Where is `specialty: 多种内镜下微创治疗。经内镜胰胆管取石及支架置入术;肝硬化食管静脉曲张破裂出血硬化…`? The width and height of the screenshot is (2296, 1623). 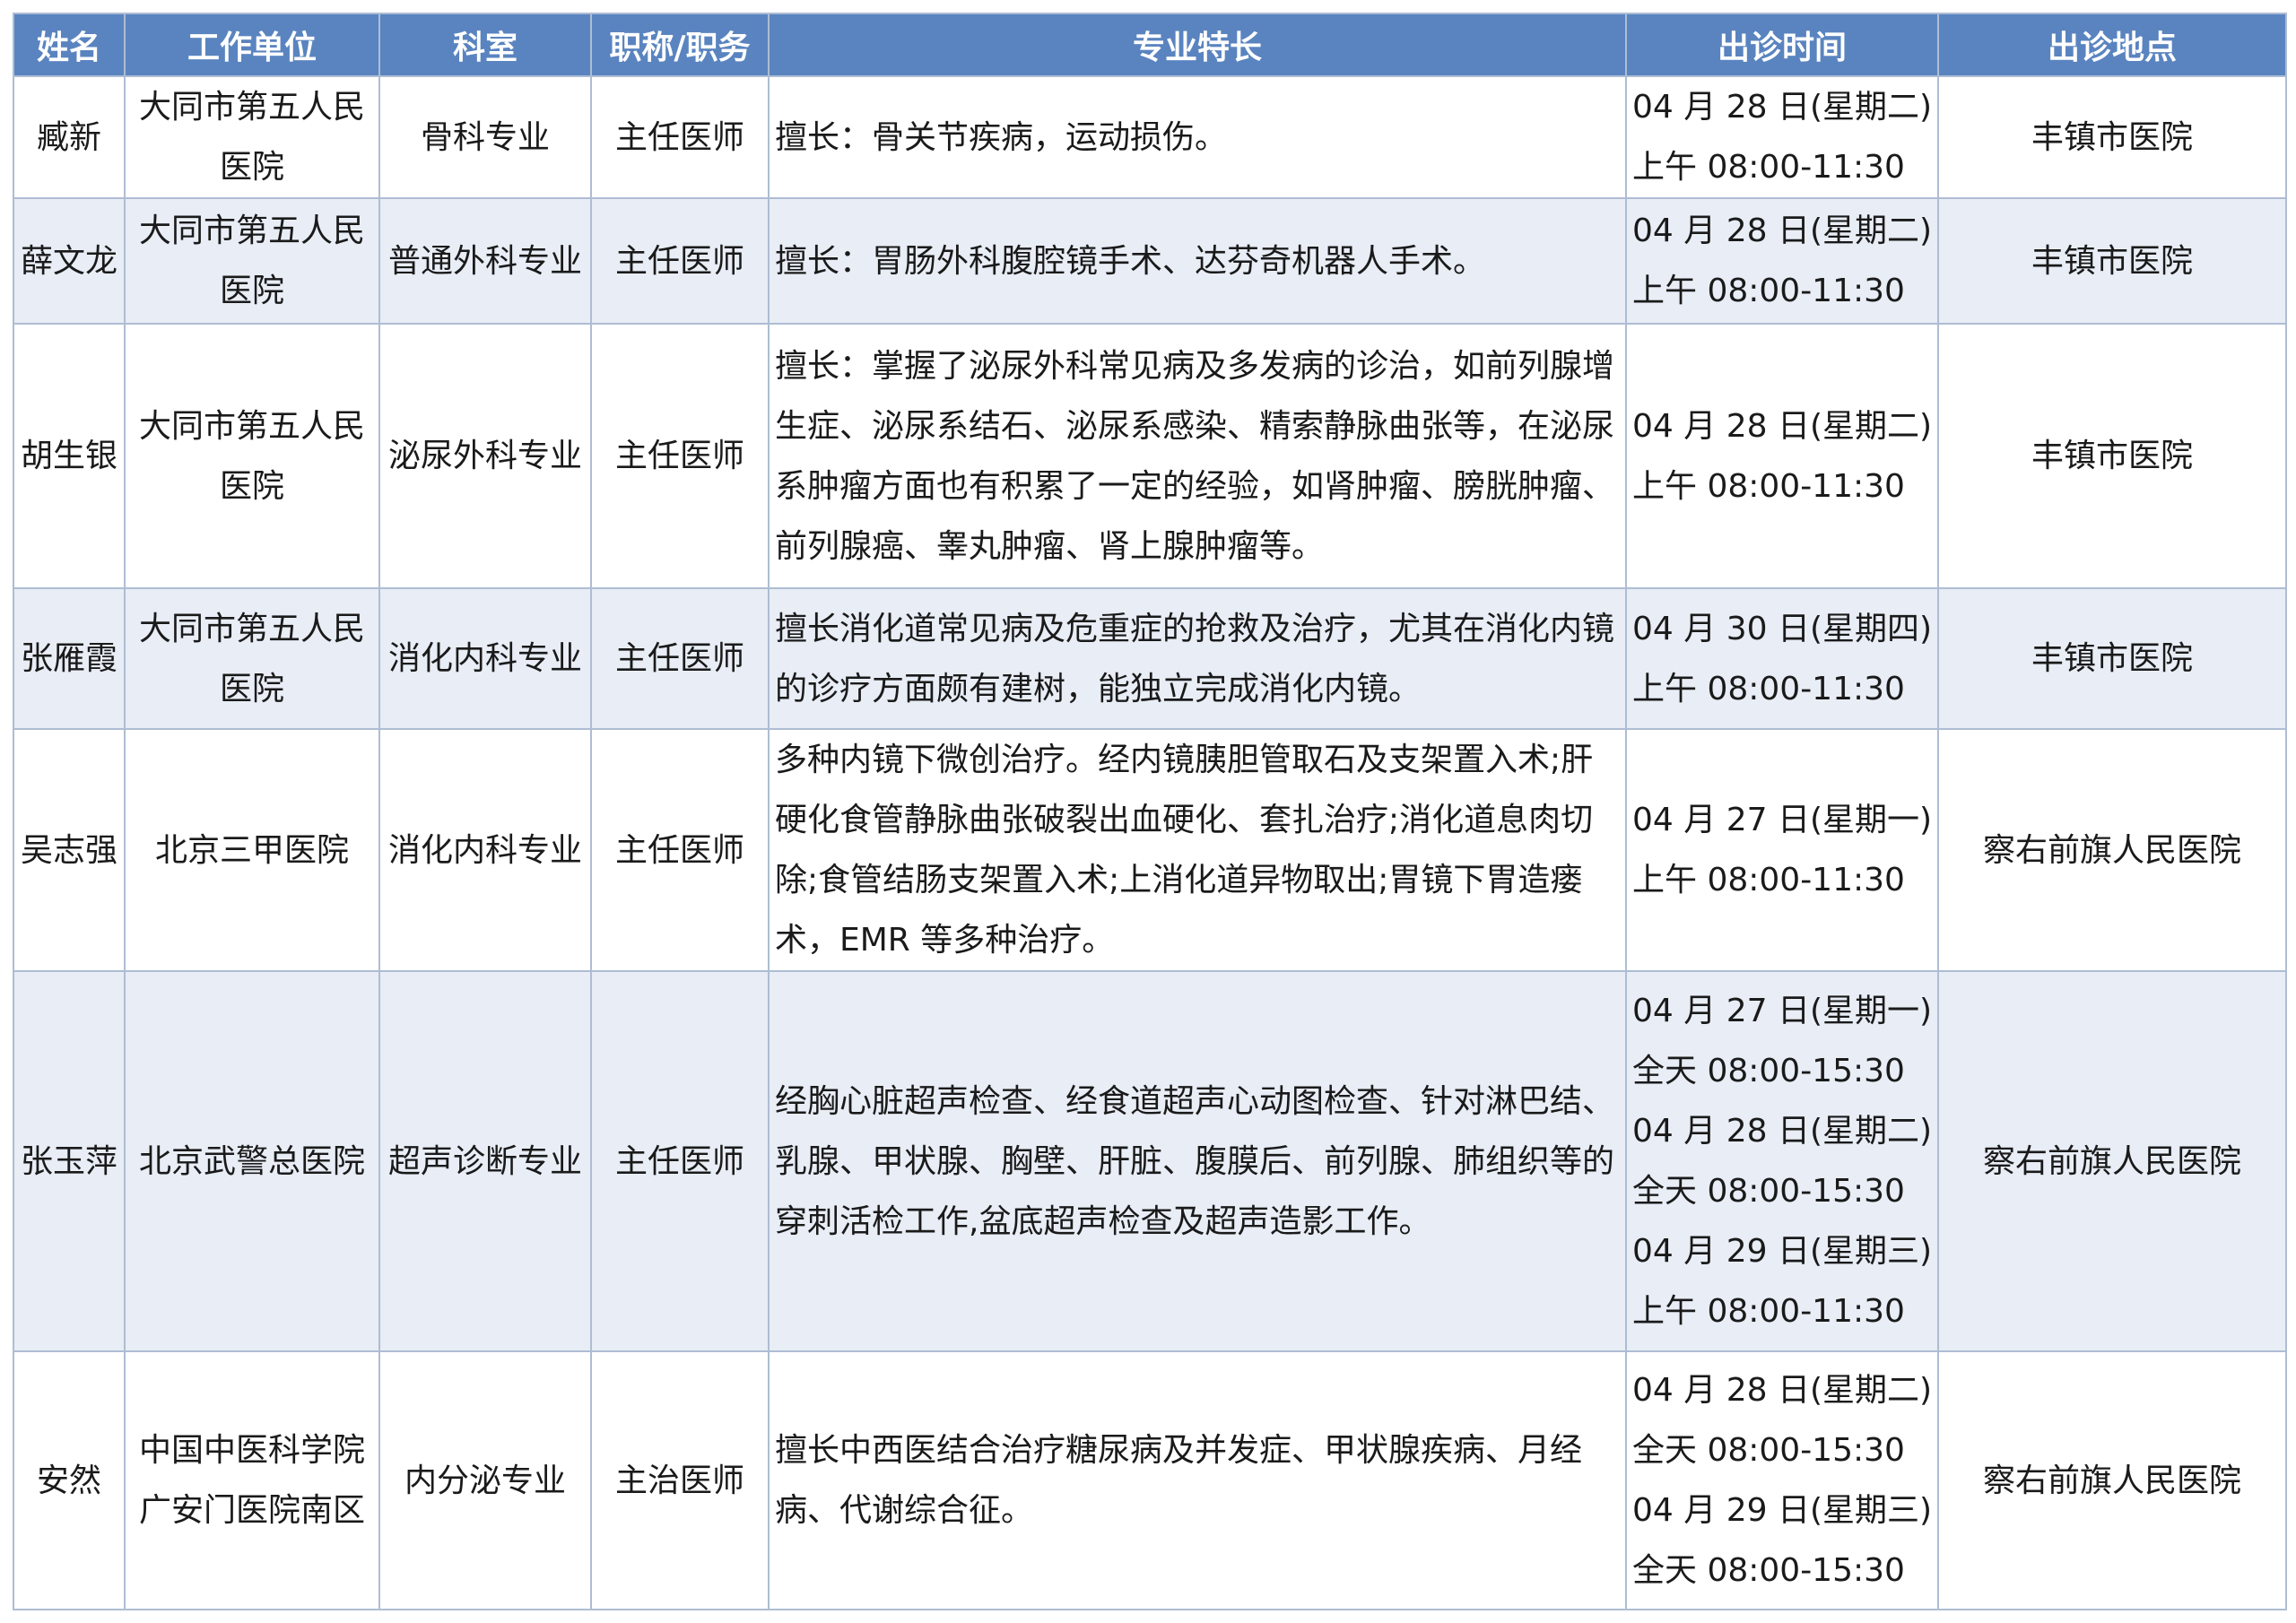
specialty: 多种内镜下微创治疗。经内镜胰胆管取石及支架置入术;肝硬化食管静脉曲张破裂出血硬化… is located at coordinates (1197, 850).